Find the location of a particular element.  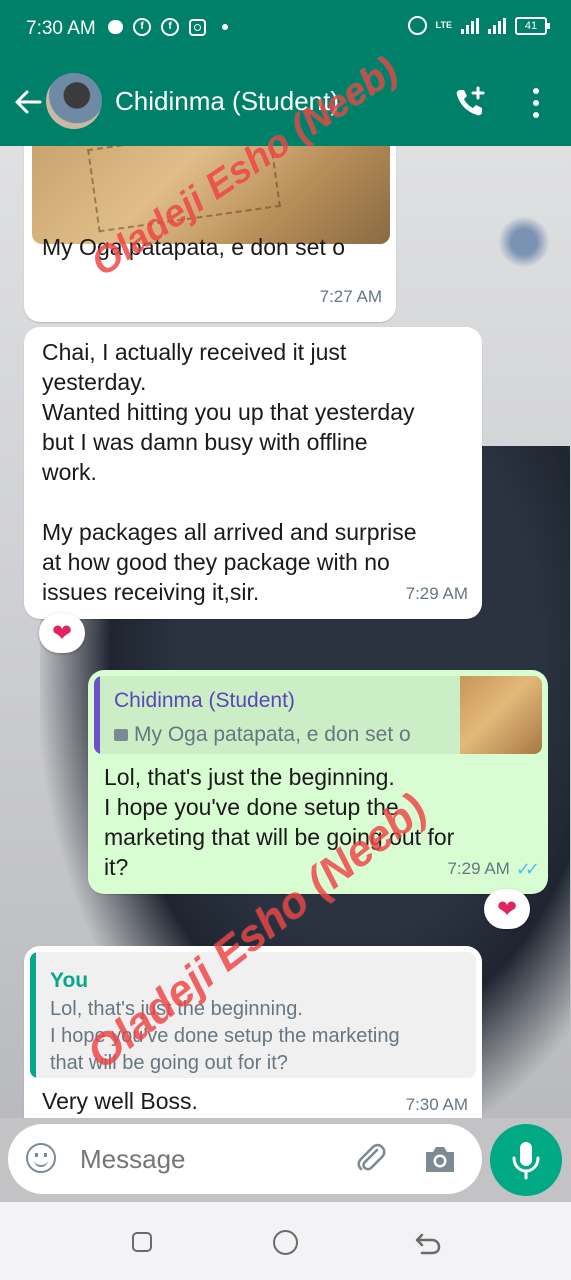

quoted-text: My Oga patapata, e don set o is located at coordinates (272, 734).